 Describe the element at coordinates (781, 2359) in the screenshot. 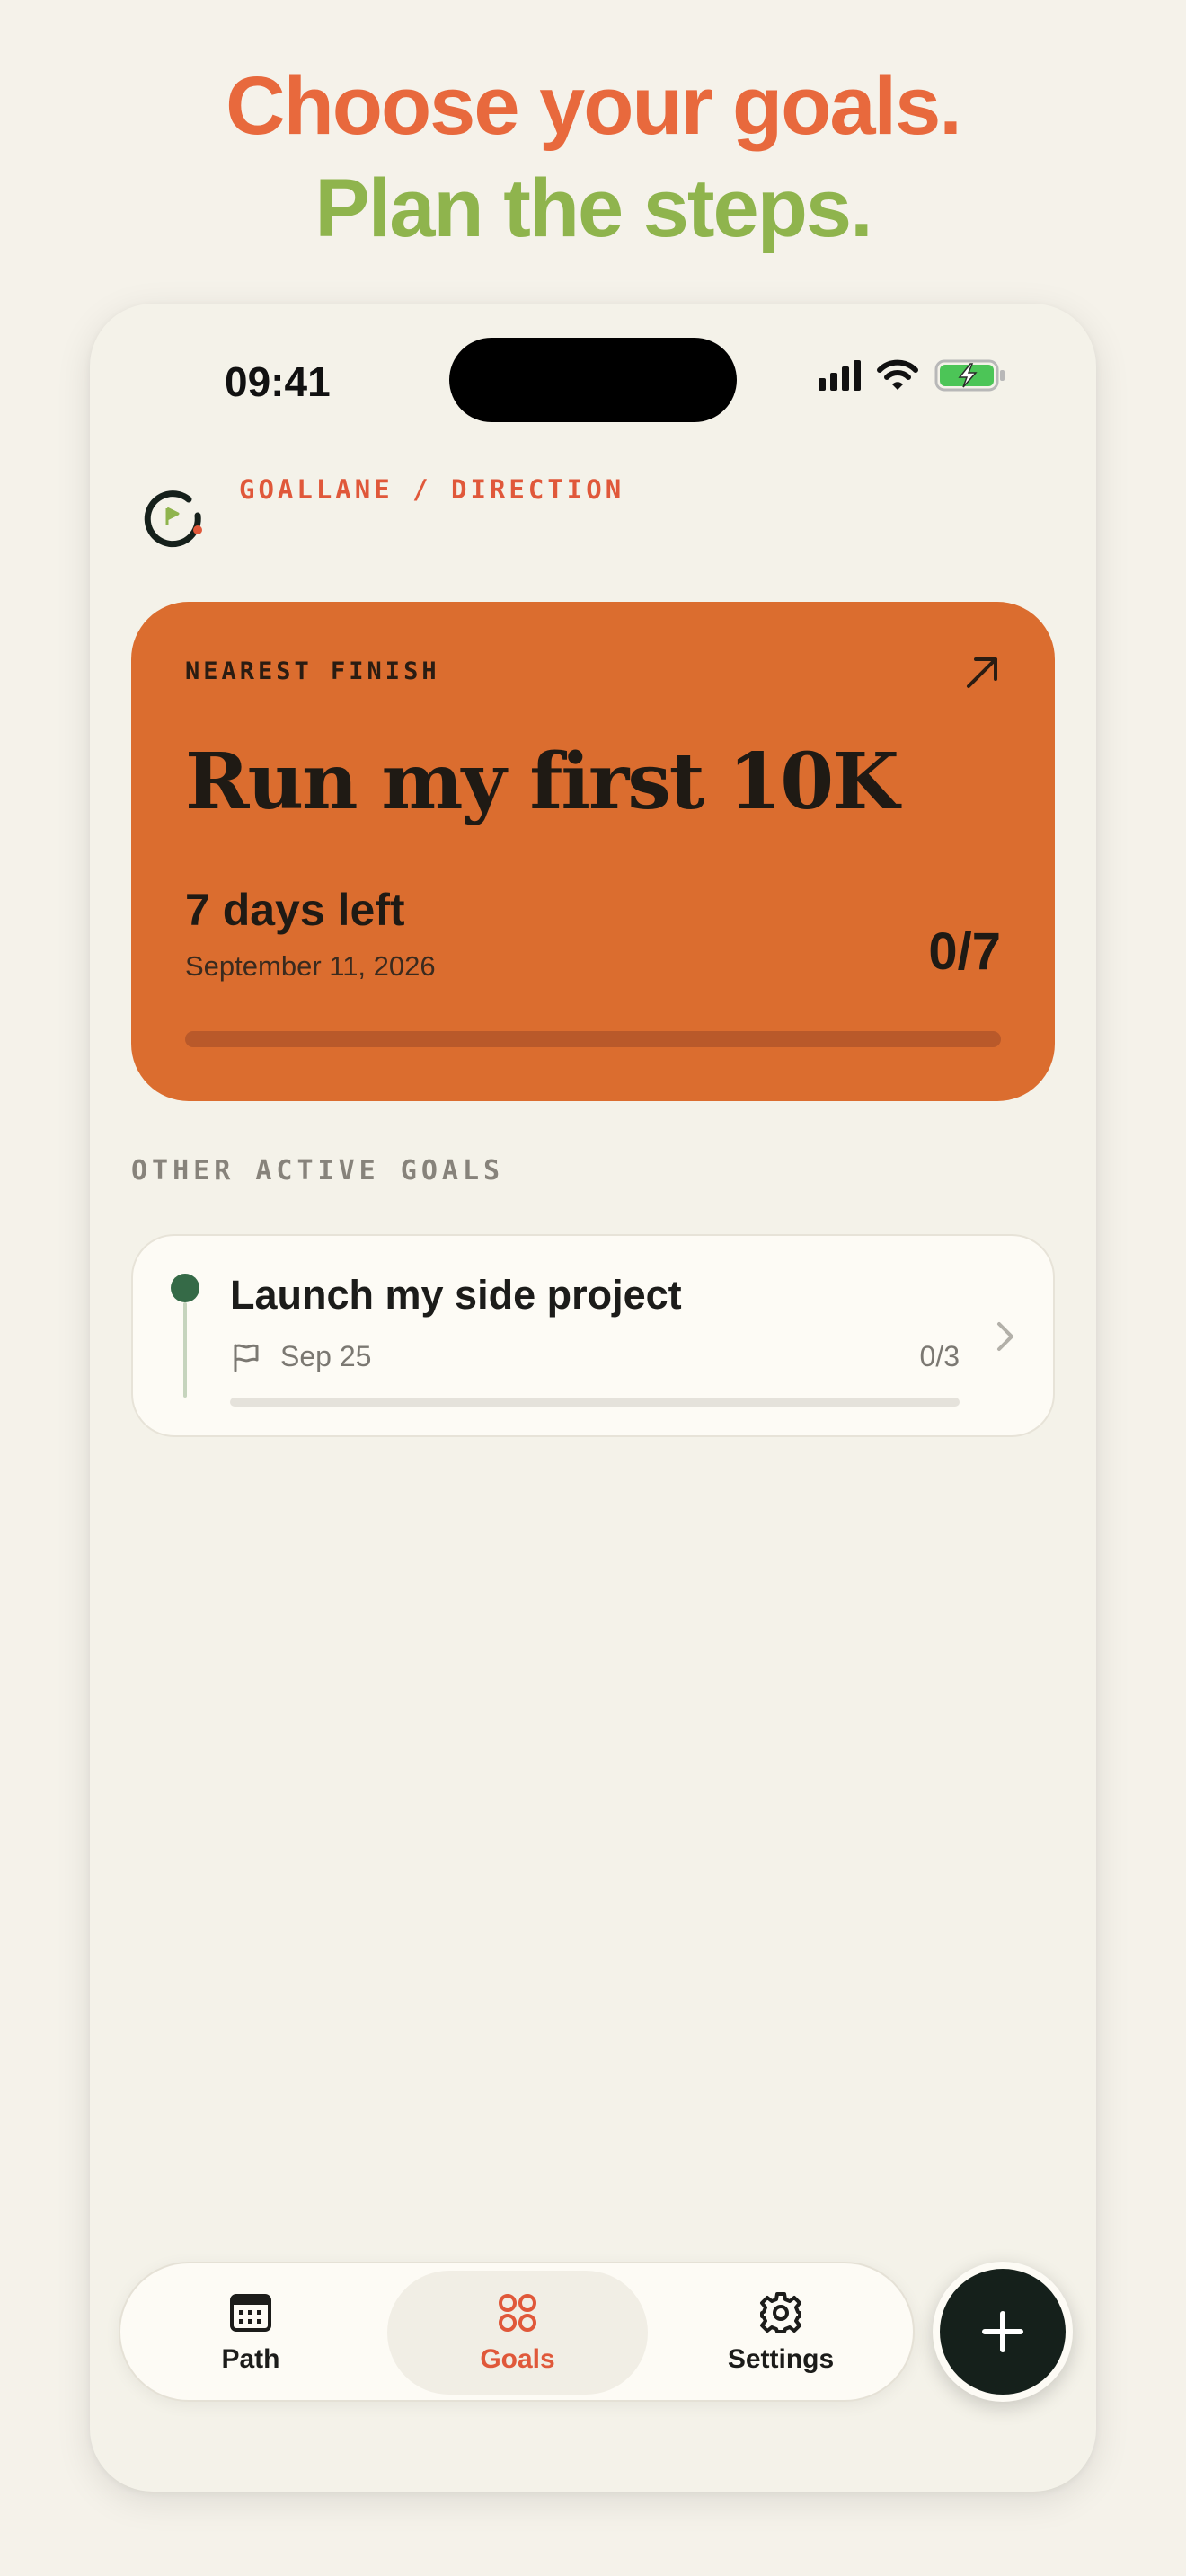

I see `tab-settings-label: Settings` at that location.